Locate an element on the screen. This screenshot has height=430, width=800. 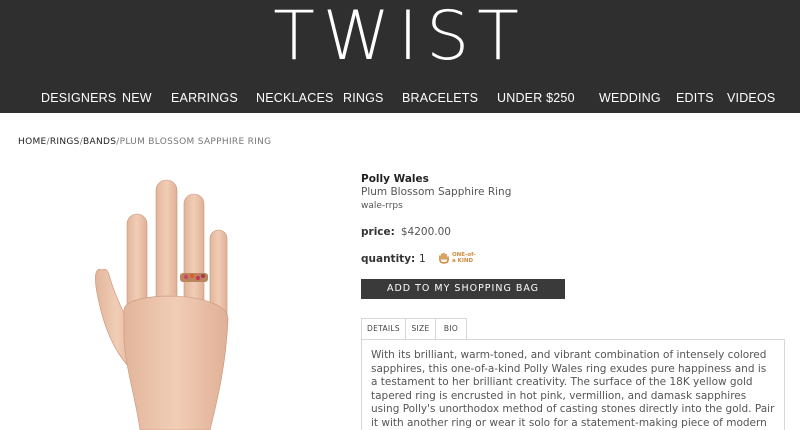
price-row: price: $4200.00 is located at coordinates (406, 232).